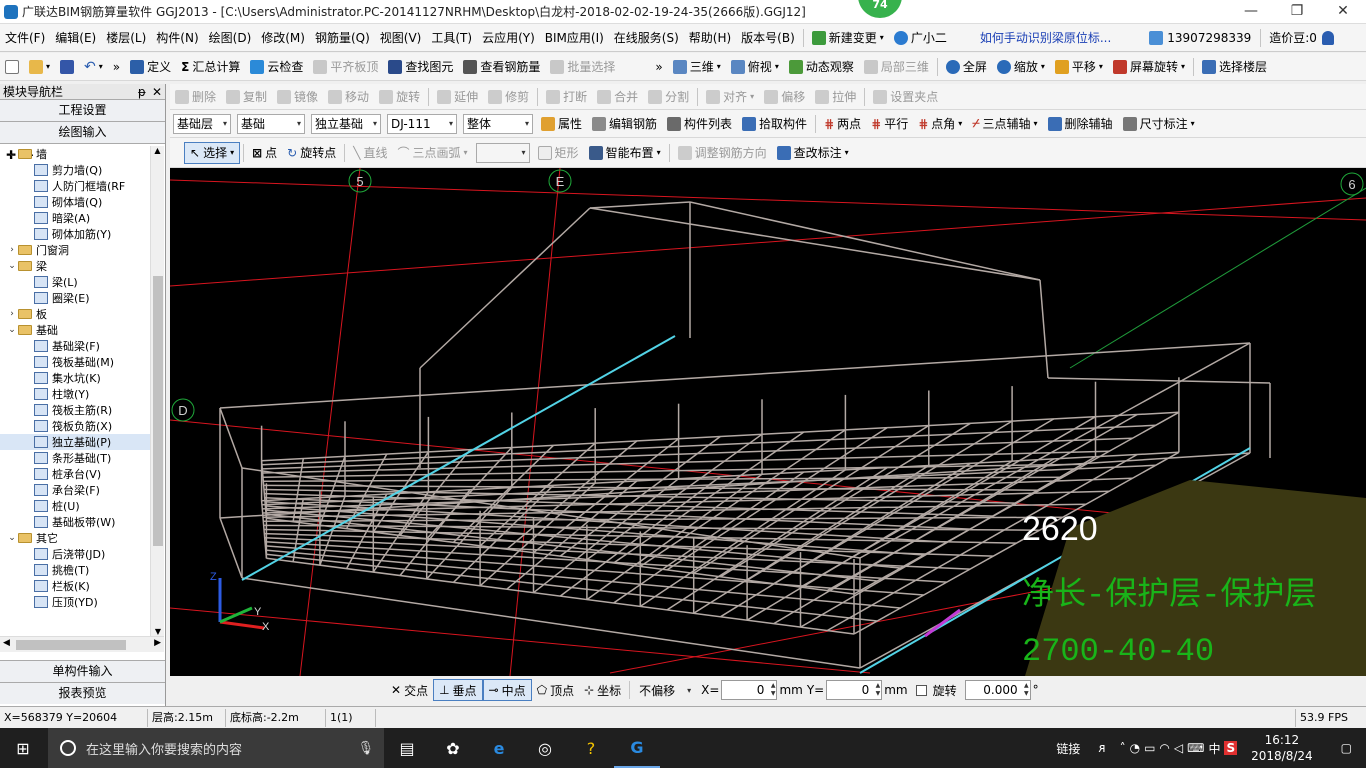 The width and height of the screenshot is (1366, 768). What do you see at coordinates (774, 124) in the screenshot?
I see `pick-component-button: 拾取构件` at bounding box center [774, 124].